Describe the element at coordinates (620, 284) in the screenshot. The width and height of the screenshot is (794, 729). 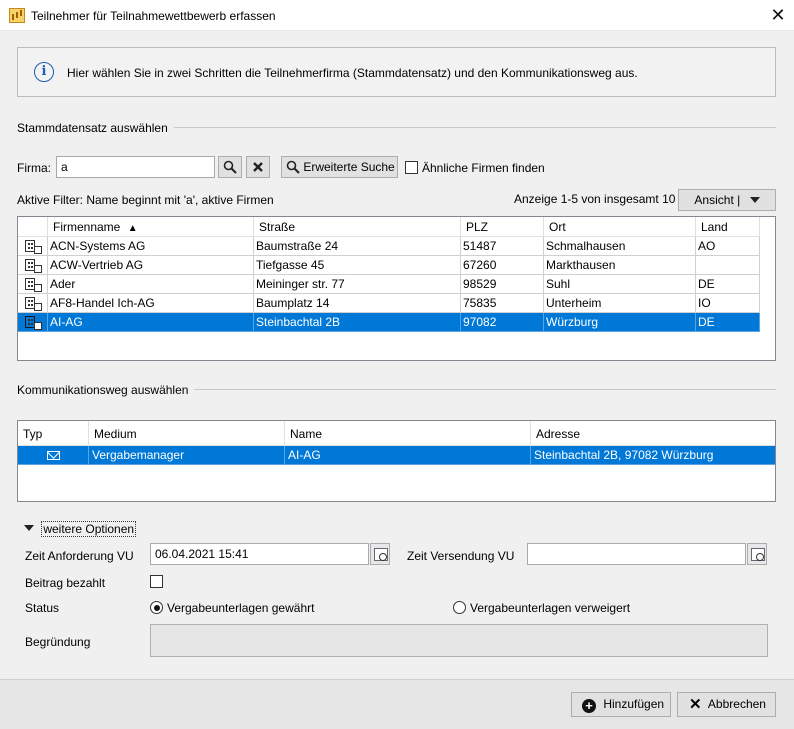
I see `cell-ort: Suhl` at that location.